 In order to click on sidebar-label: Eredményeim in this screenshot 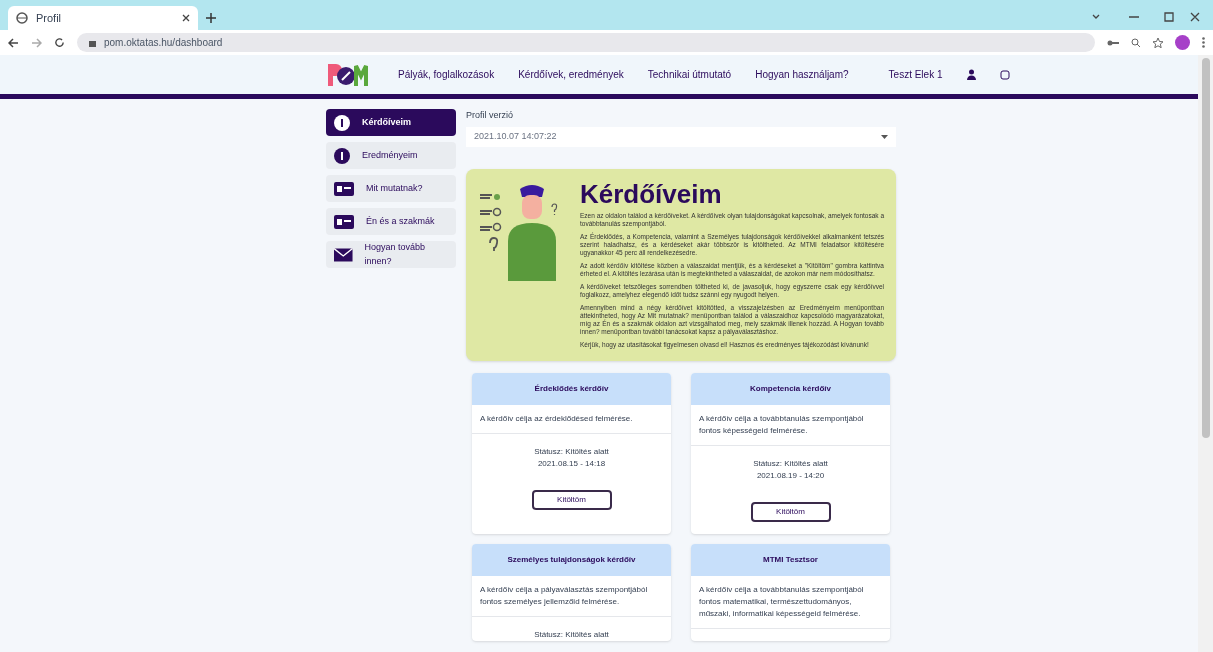, I will do `click(390, 155)`.